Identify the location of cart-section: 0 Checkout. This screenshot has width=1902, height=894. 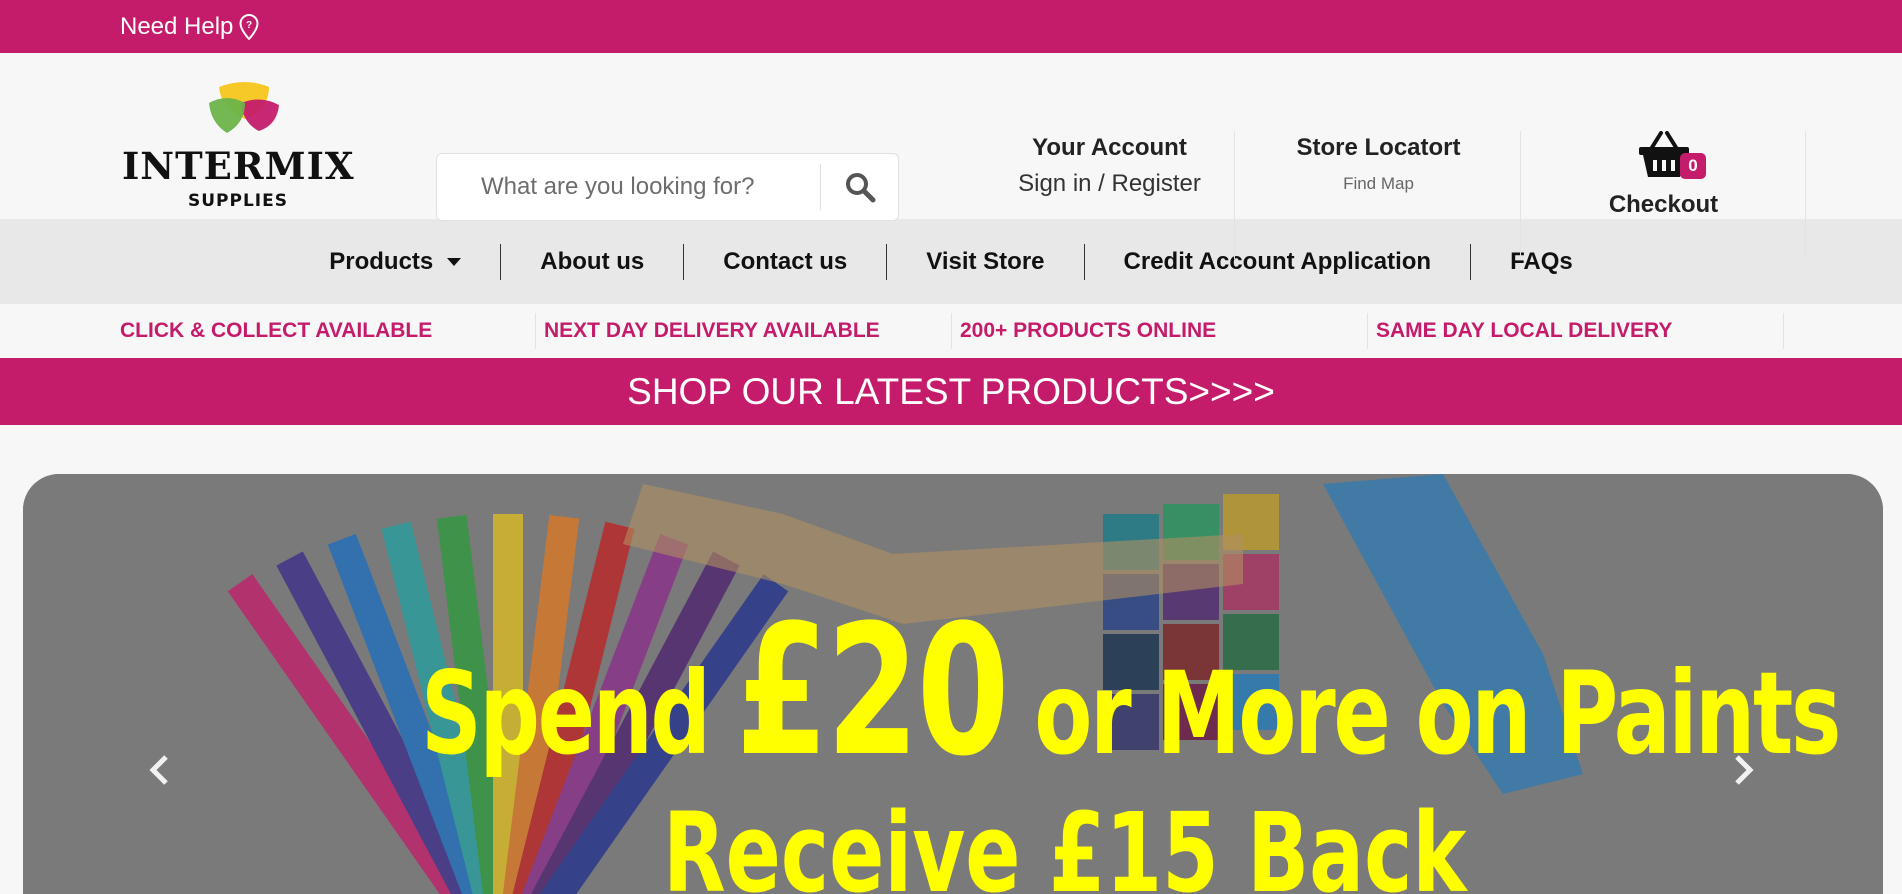
(1664, 195).